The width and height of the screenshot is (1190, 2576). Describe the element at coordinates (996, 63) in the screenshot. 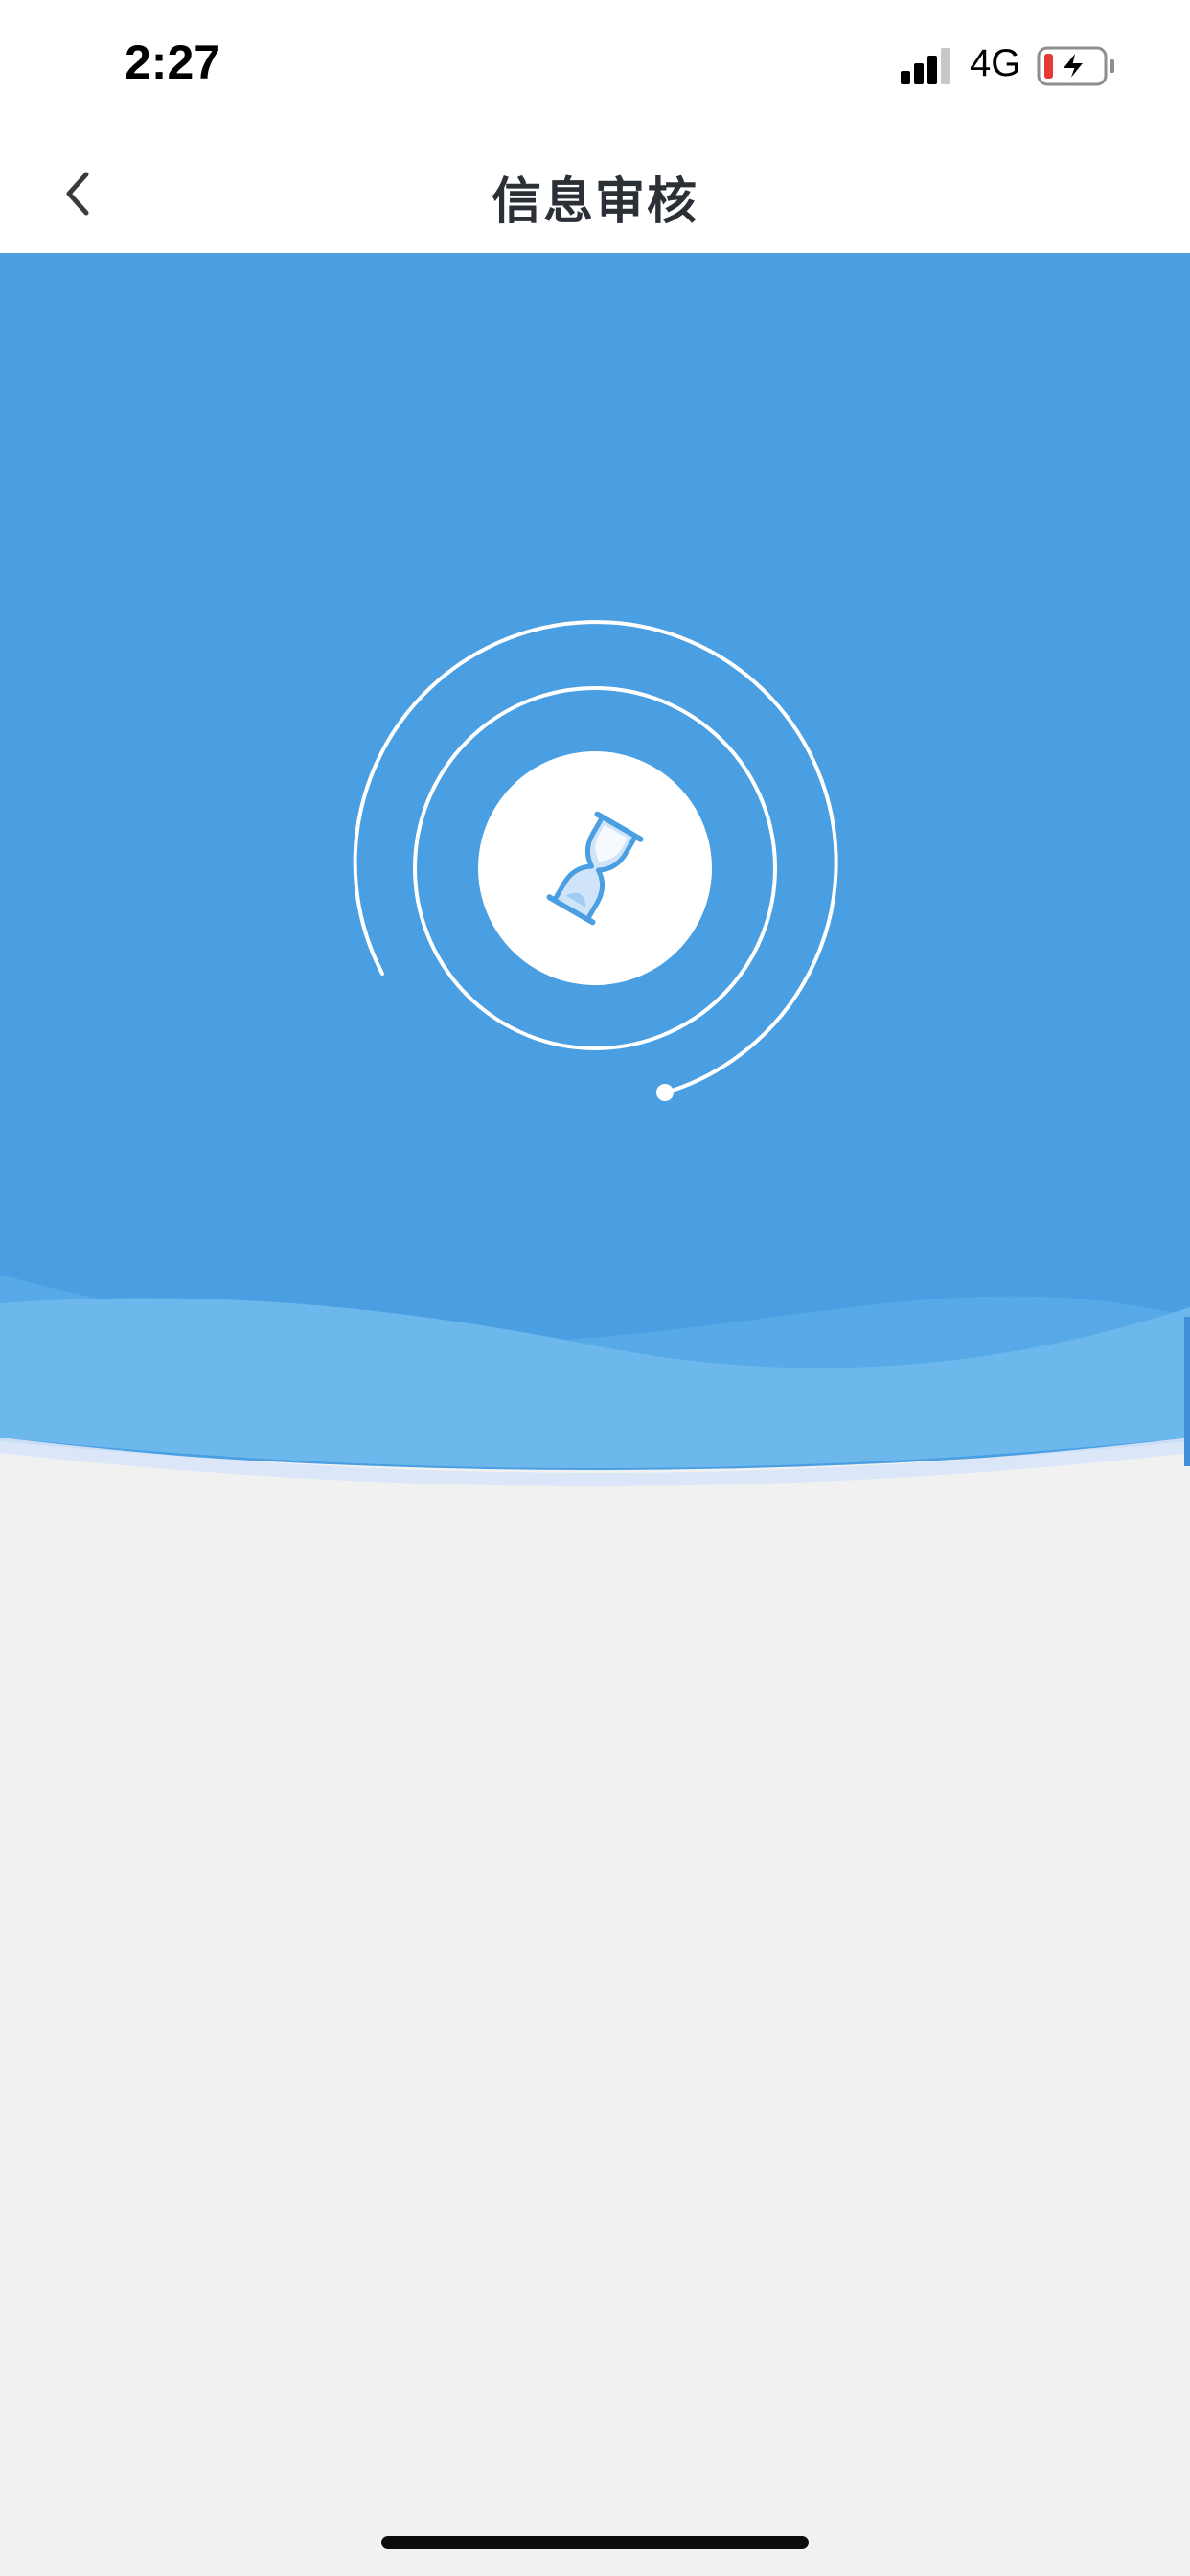

I see `network-type: 4G` at that location.